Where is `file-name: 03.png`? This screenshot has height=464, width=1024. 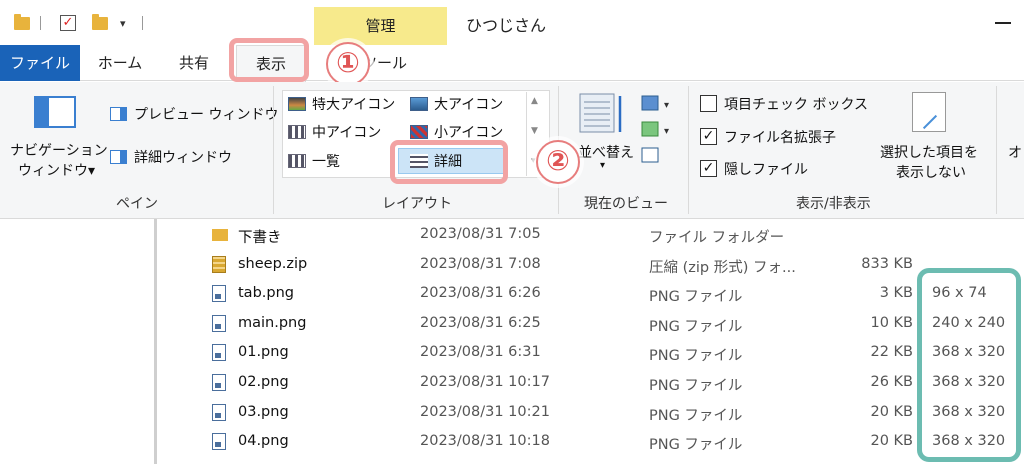 file-name: 03.png is located at coordinates (263, 411).